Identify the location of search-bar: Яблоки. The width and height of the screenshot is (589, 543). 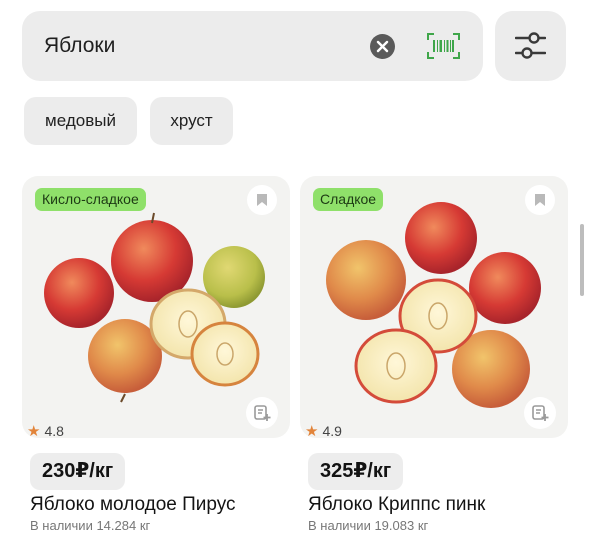
(252, 46).